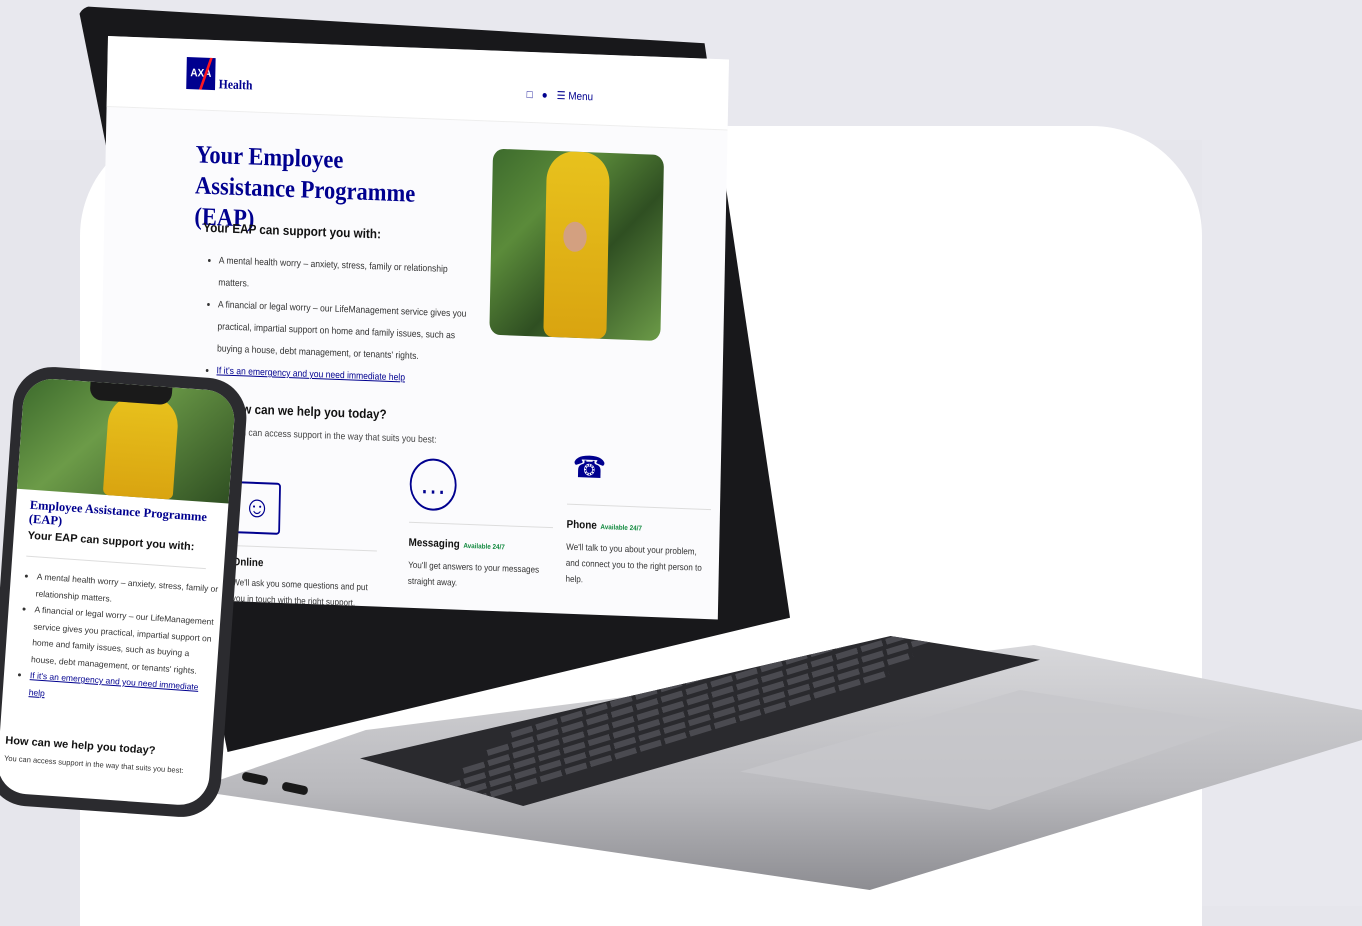 The height and width of the screenshot is (926, 1362). What do you see at coordinates (235, 84) in the screenshot?
I see `brand-name: Health` at bounding box center [235, 84].